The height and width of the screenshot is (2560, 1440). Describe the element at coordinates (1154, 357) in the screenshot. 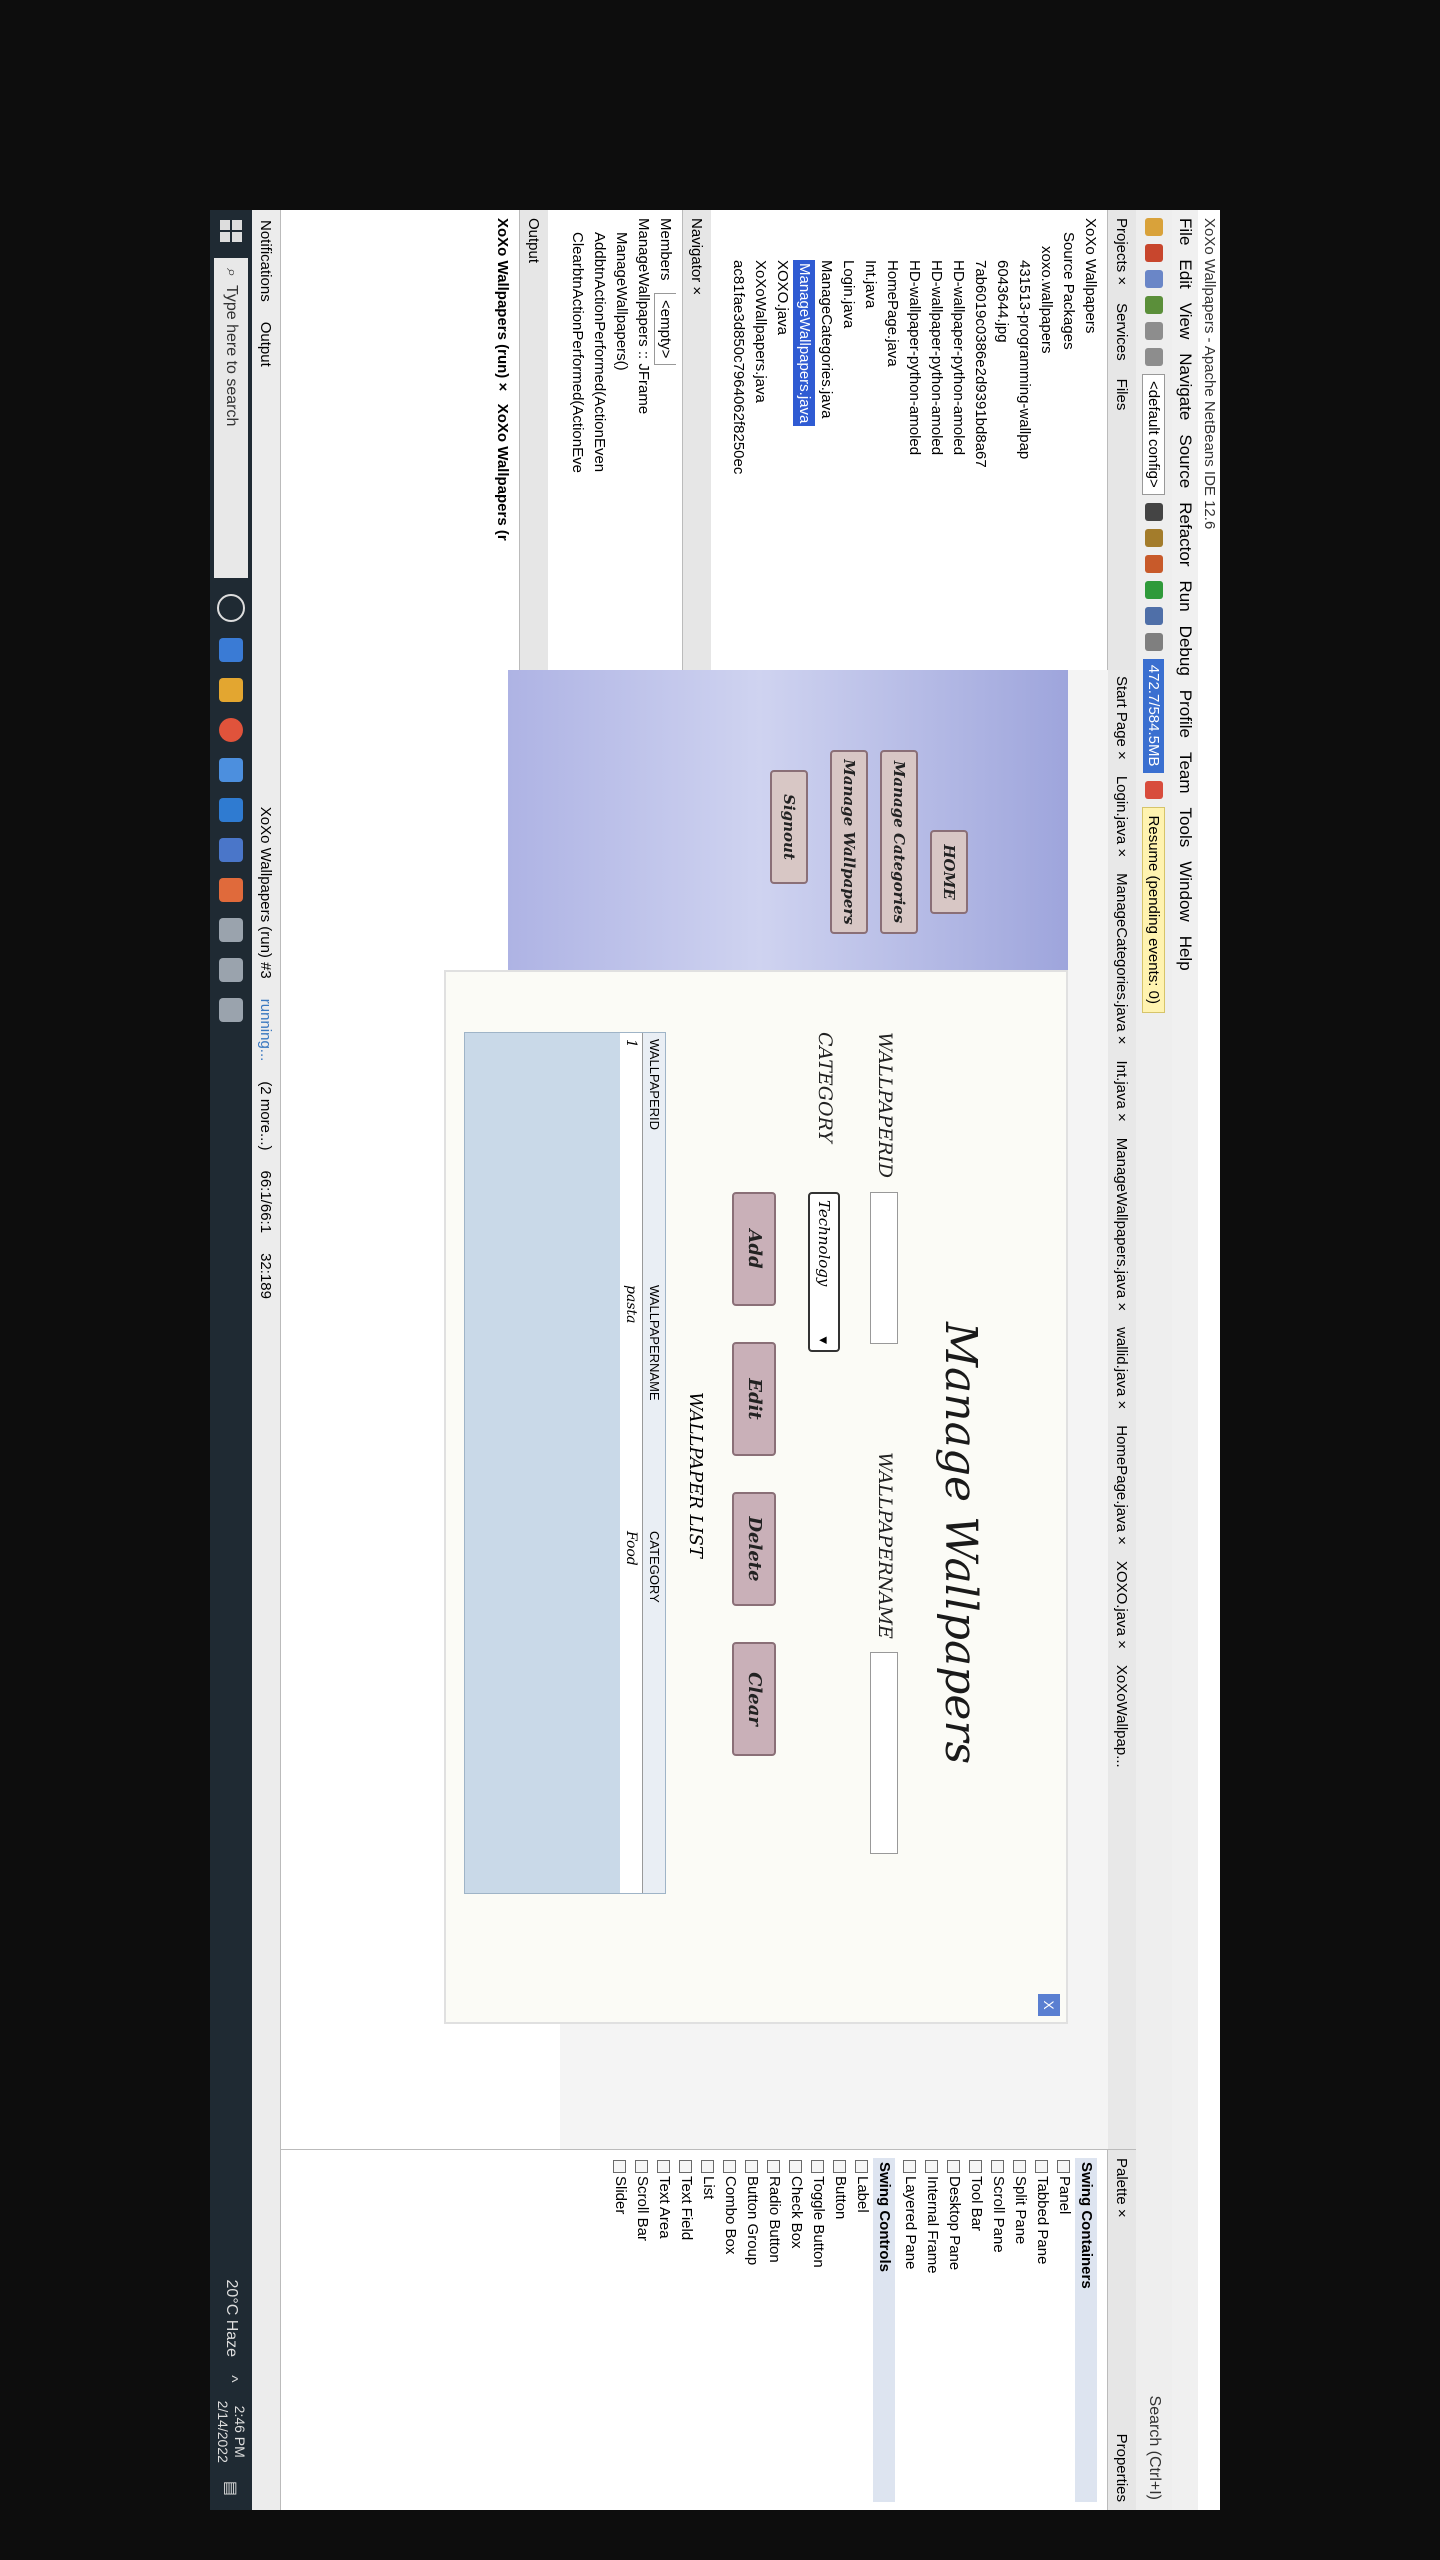

I see `redo-icon` at that location.